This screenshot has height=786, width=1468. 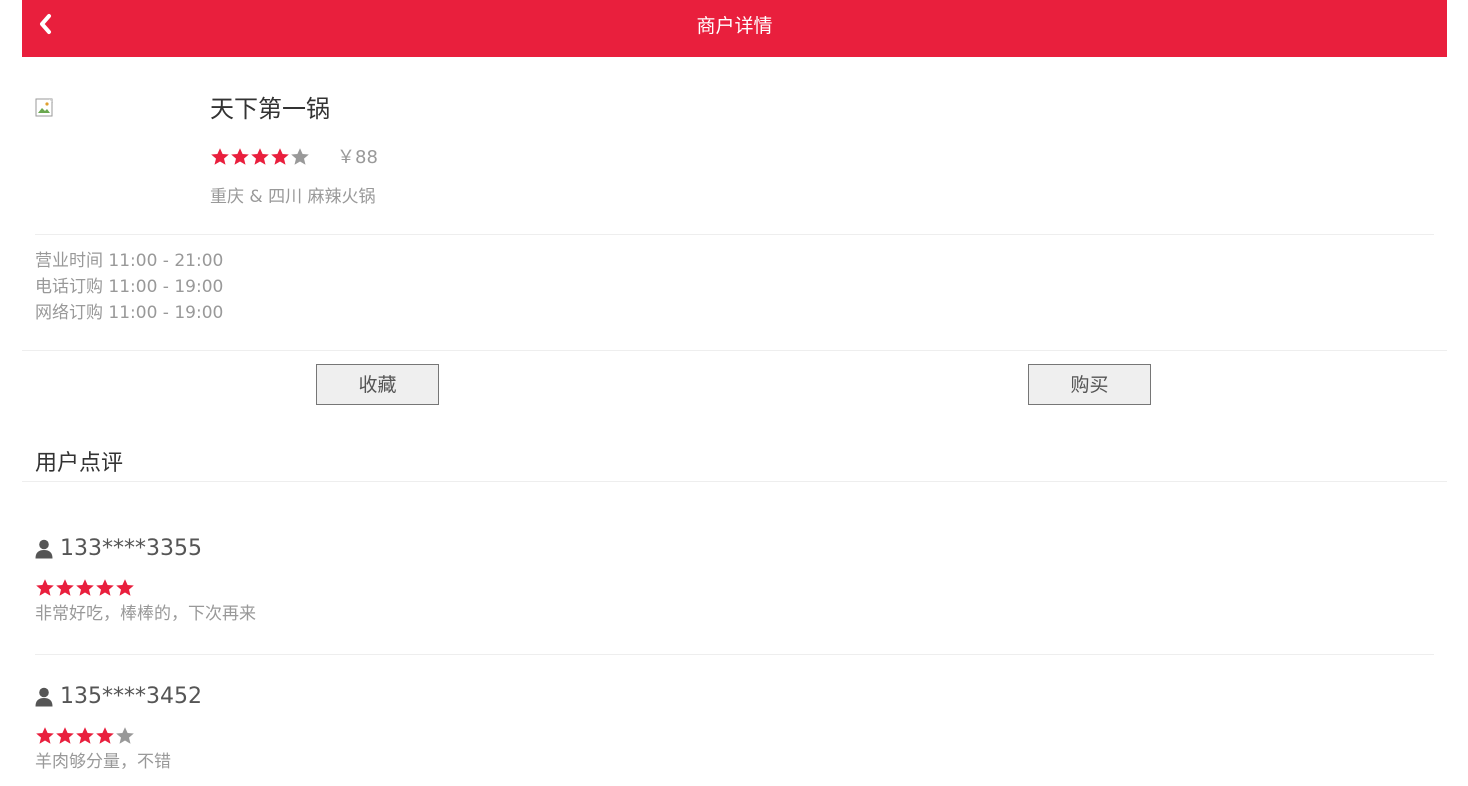 I want to click on broken-image-icon, so click(x=44, y=107).